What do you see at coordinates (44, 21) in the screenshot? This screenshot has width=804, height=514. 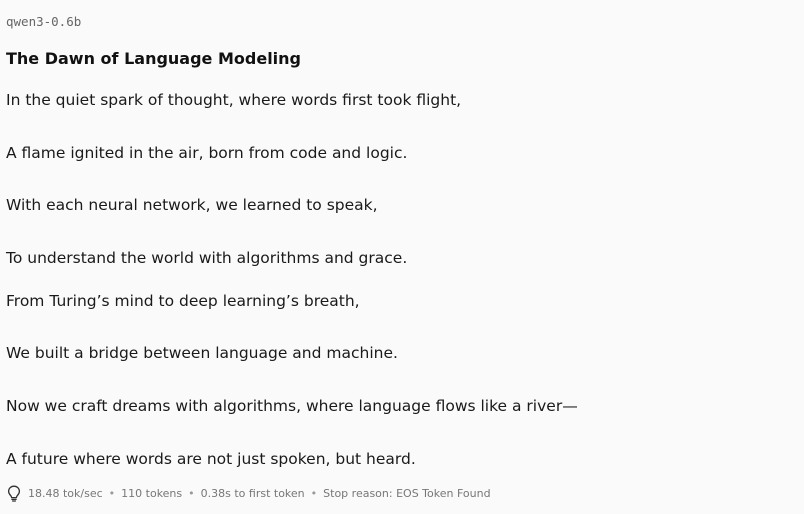 I see `model-name-label: qwen3-0.6b` at bounding box center [44, 21].